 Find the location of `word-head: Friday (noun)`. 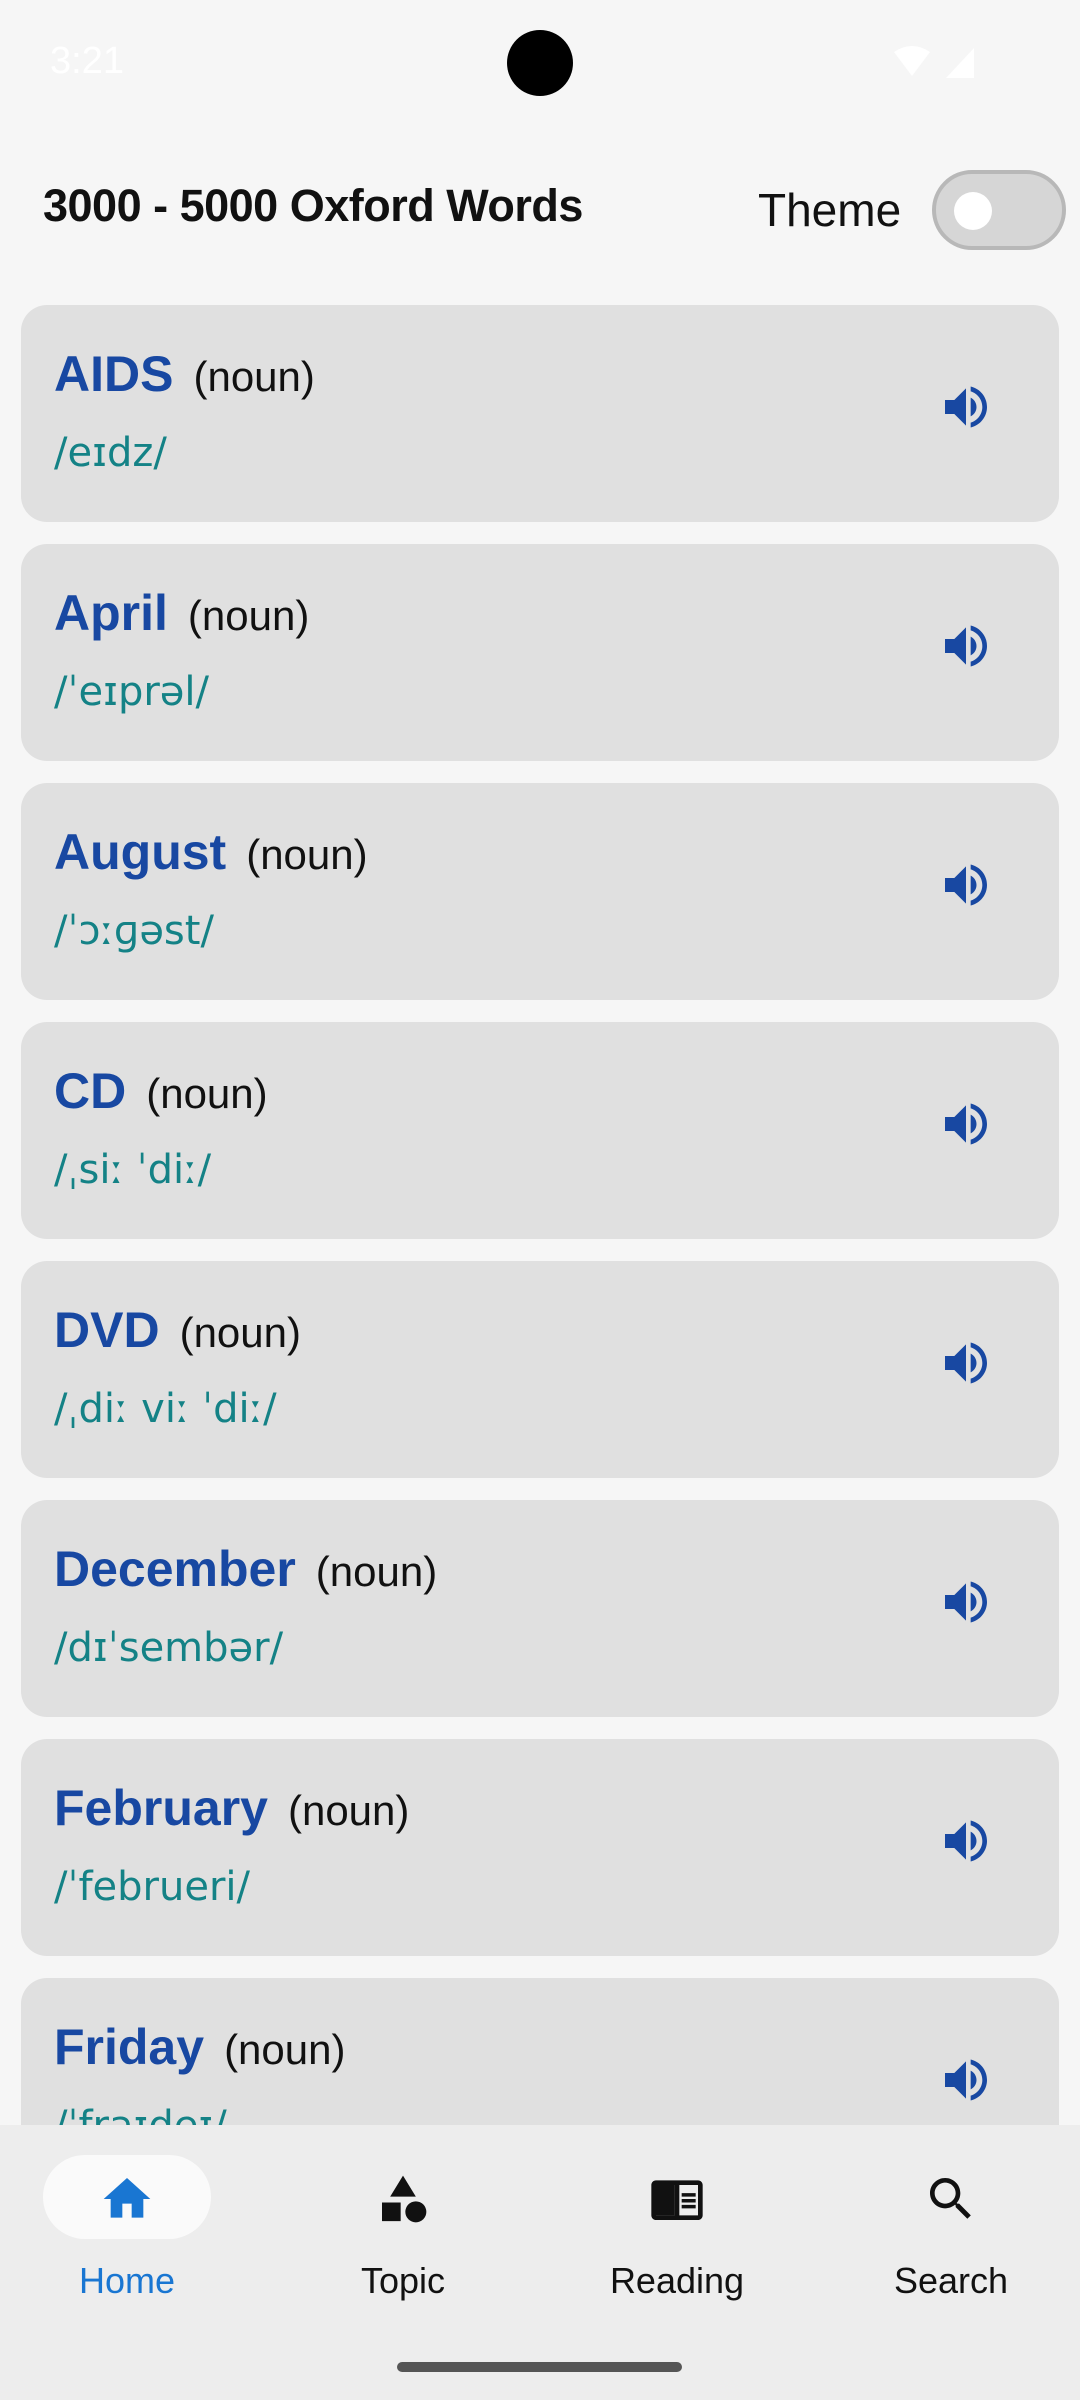

word-head: Friday (noun) is located at coordinates (199, 2047).